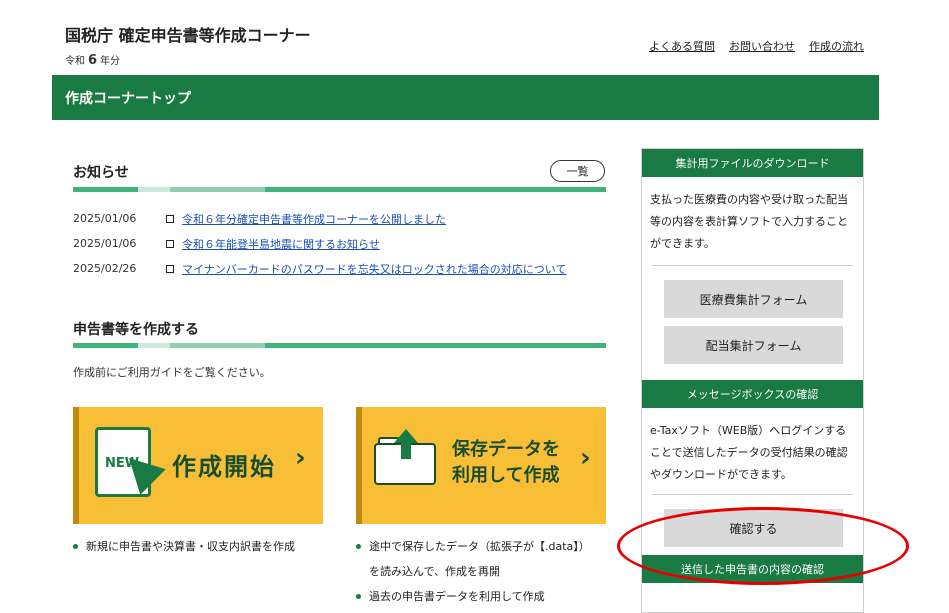 This screenshot has height=613, width=949. What do you see at coordinates (407, 457) in the screenshot?
I see `folder-upload-icon` at bounding box center [407, 457].